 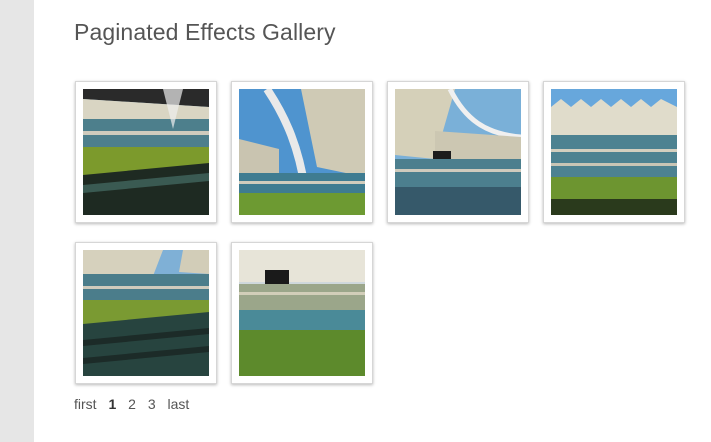 What do you see at coordinates (85, 404) in the screenshot?
I see `pagination-first-link: first` at bounding box center [85, 404].